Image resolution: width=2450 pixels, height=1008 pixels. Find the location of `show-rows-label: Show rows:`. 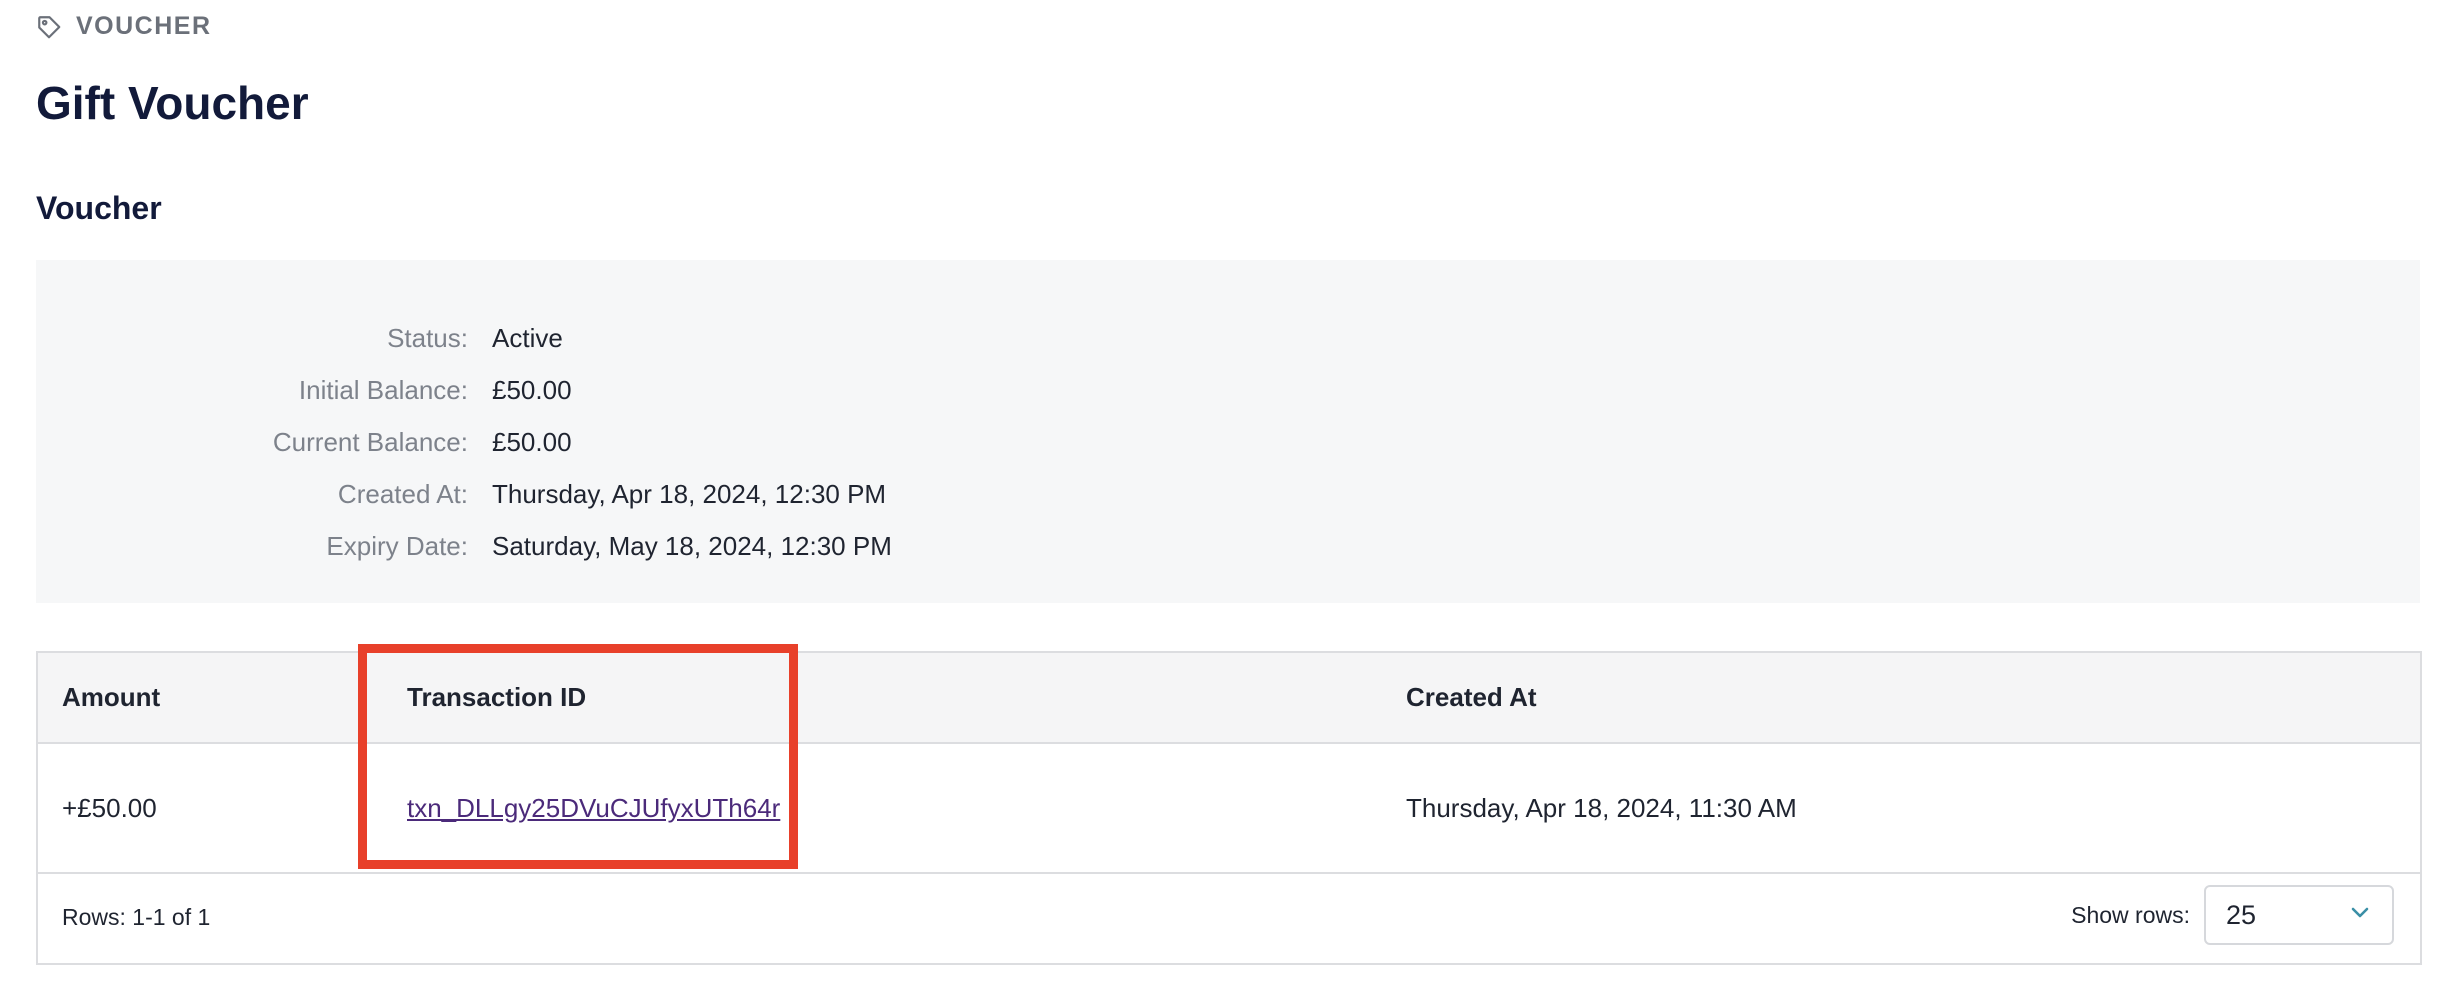

show-rows-label: Show rows: is located at coordinates (2130, 914).